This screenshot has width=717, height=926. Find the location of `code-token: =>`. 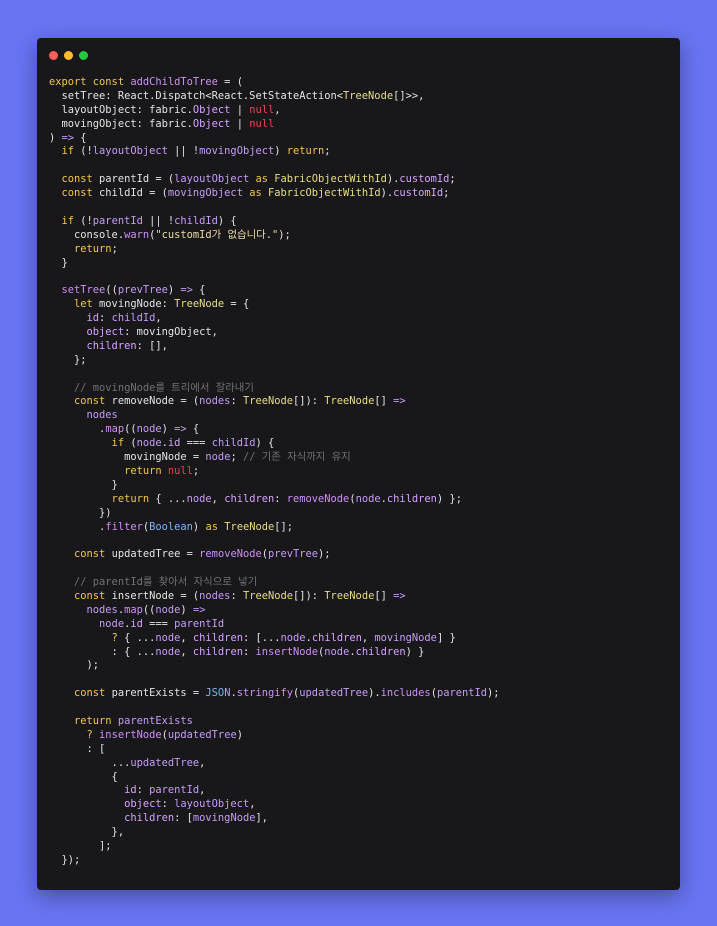

code-token: => is located at coordinates (68, 137).